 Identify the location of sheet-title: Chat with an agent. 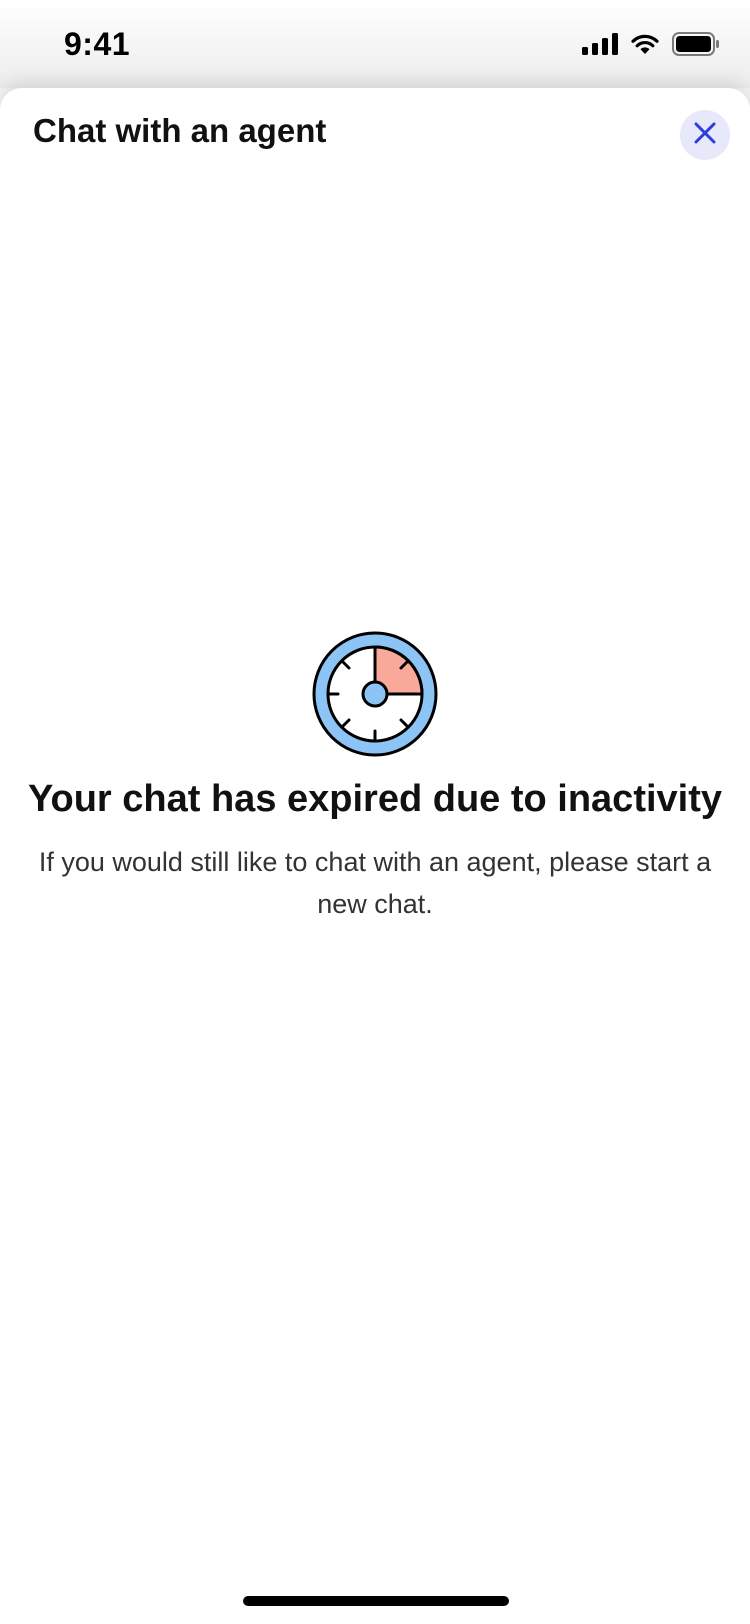
(180, 130).